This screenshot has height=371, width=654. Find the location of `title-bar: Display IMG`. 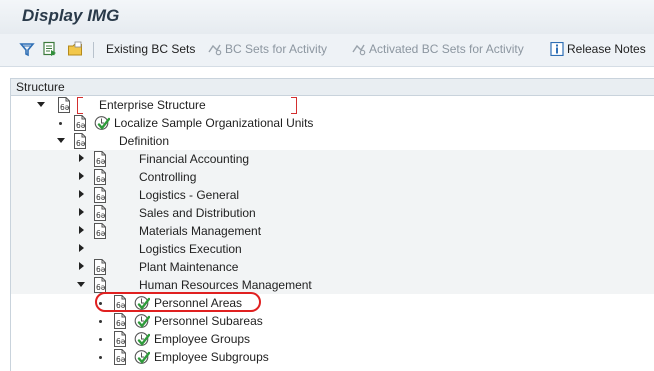

title-bar: Display IMG is located at coordinates (327, 17).